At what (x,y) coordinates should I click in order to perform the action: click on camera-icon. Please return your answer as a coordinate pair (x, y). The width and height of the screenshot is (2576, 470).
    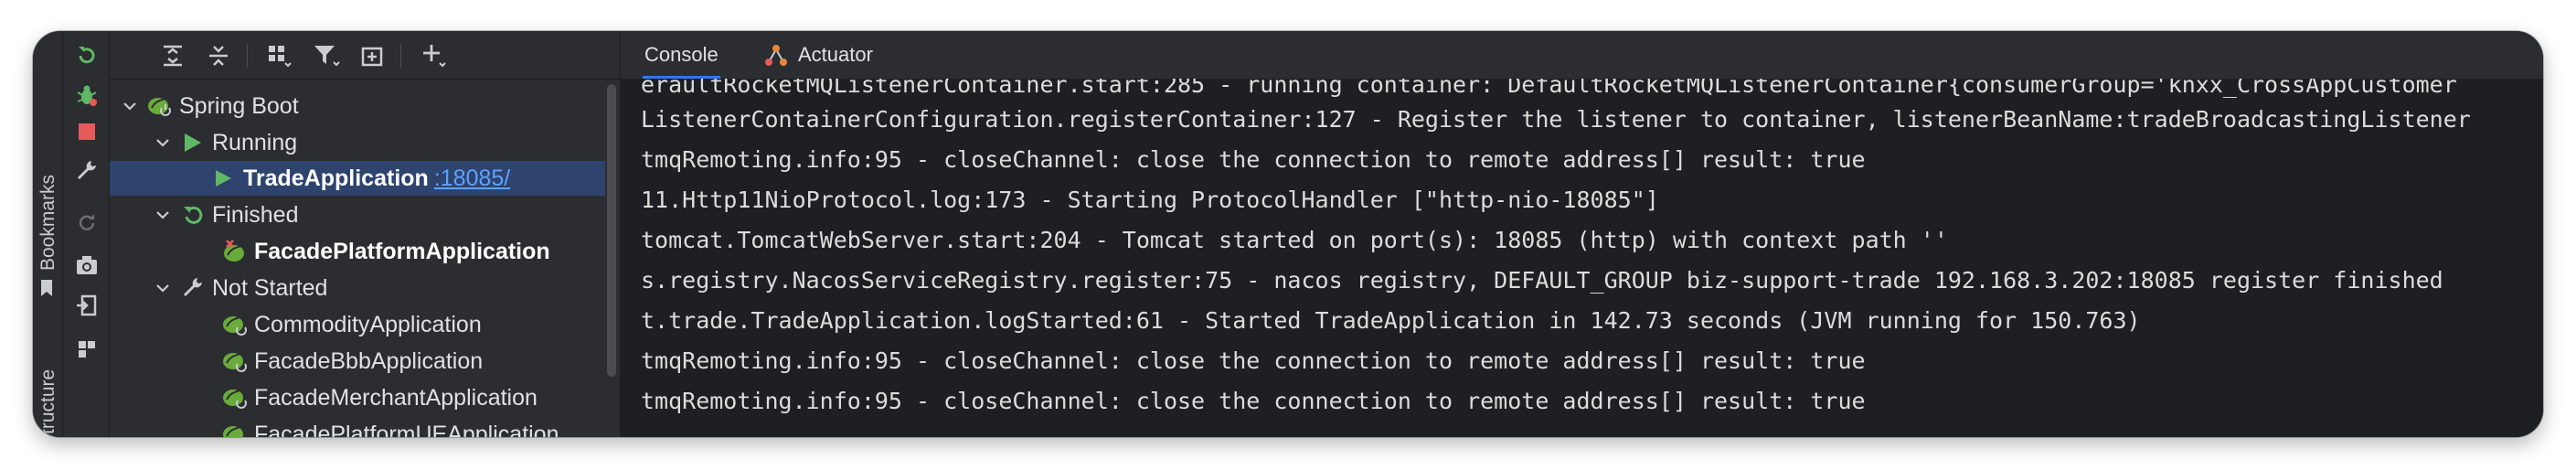
    Looking at the image, I should click on (87, 265).